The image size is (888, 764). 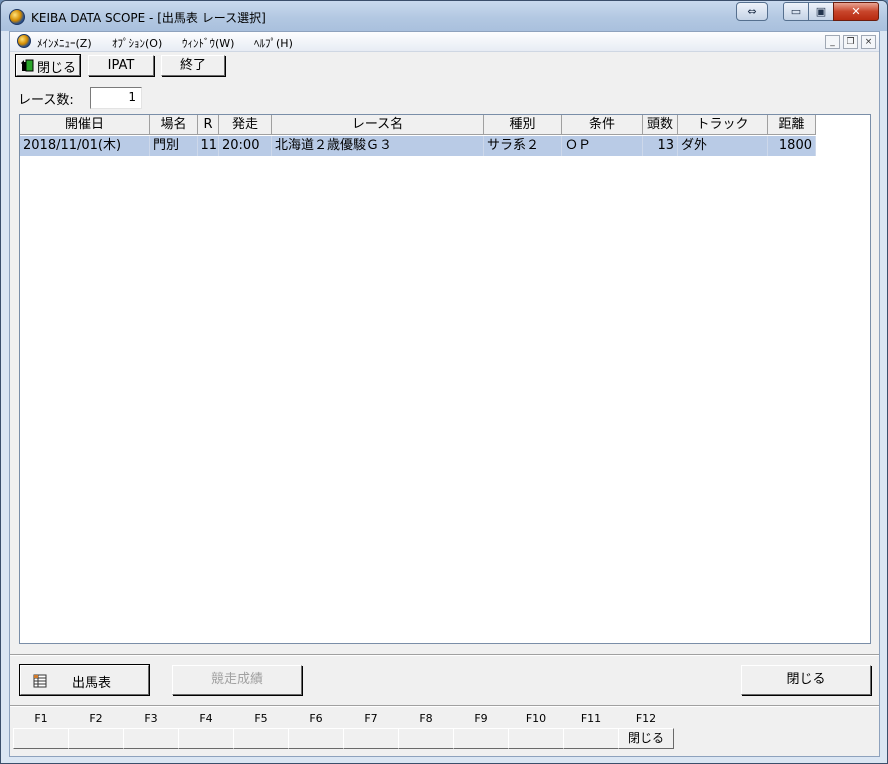 I want to click on fkey-label: F4, so click(x=206, y=718).